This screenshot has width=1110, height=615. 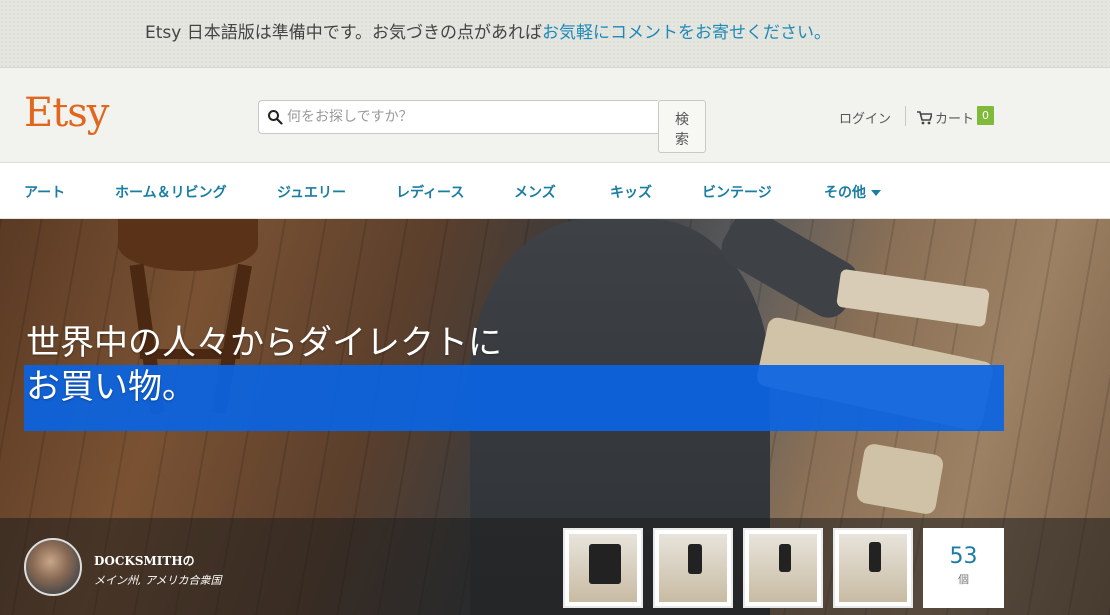 I want to click on hero-title-line2: お買い物。, so click(x=111, y=387).